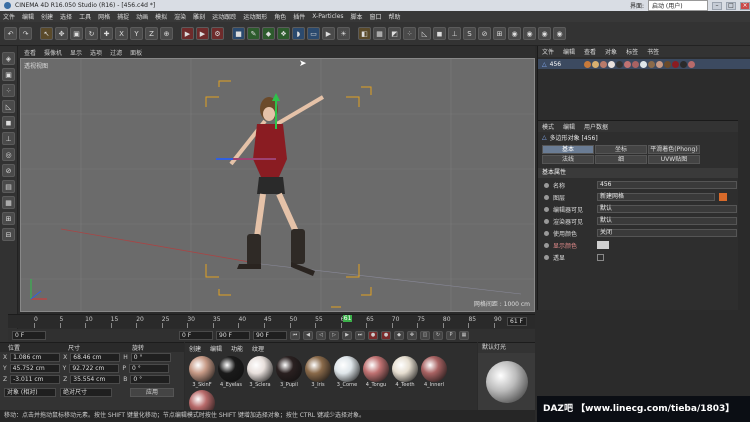 The height and width of the screenshot is (422, 750). What do you see at coordinates (590, 51) in the screenshot?
I see `object-menu-item-2: 查看` at bounding box center [590, 51].